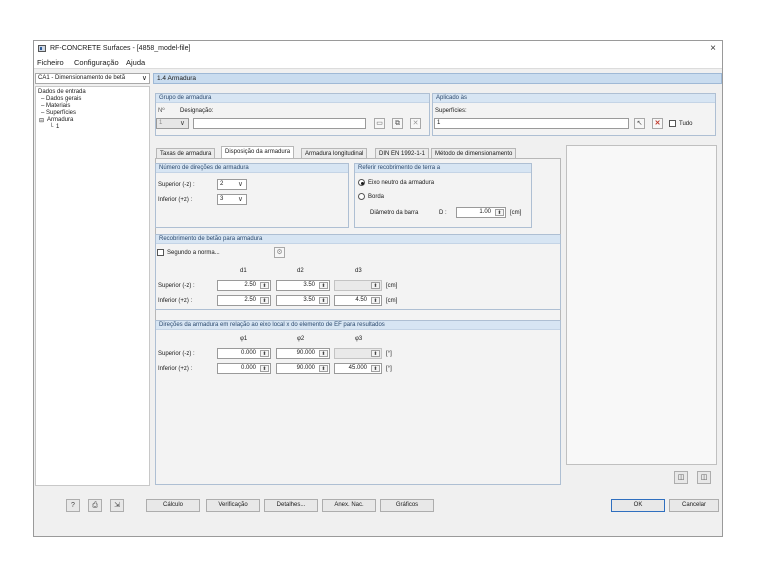  Describe the element at coordinates (51, 127) in the screenshot. I see `tree-line-icon: └` at that location.